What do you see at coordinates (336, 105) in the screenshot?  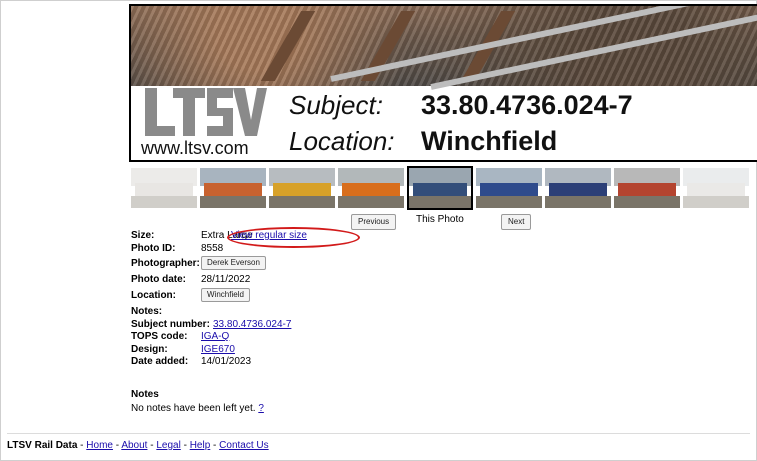 I see `subject-label: Subject:` at bounding box center [336, 105].